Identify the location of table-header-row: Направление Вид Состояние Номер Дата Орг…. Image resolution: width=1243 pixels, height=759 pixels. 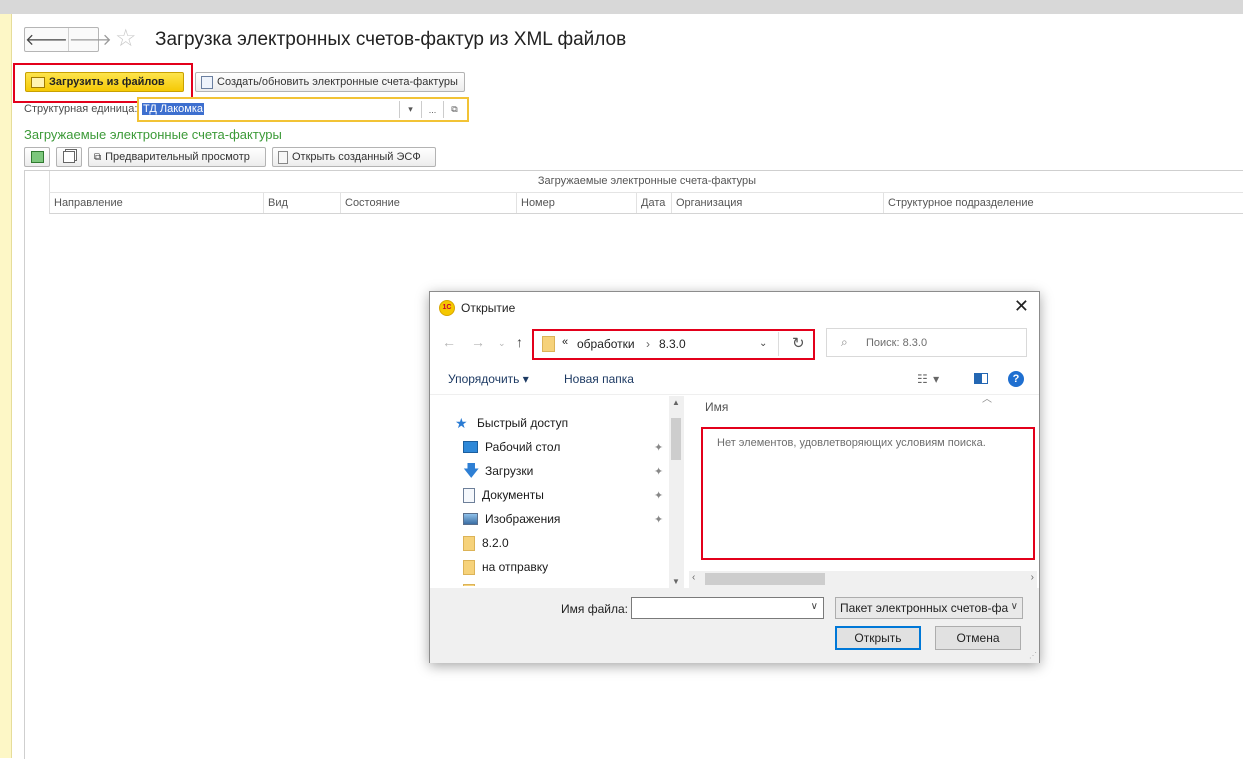
(646, 203).